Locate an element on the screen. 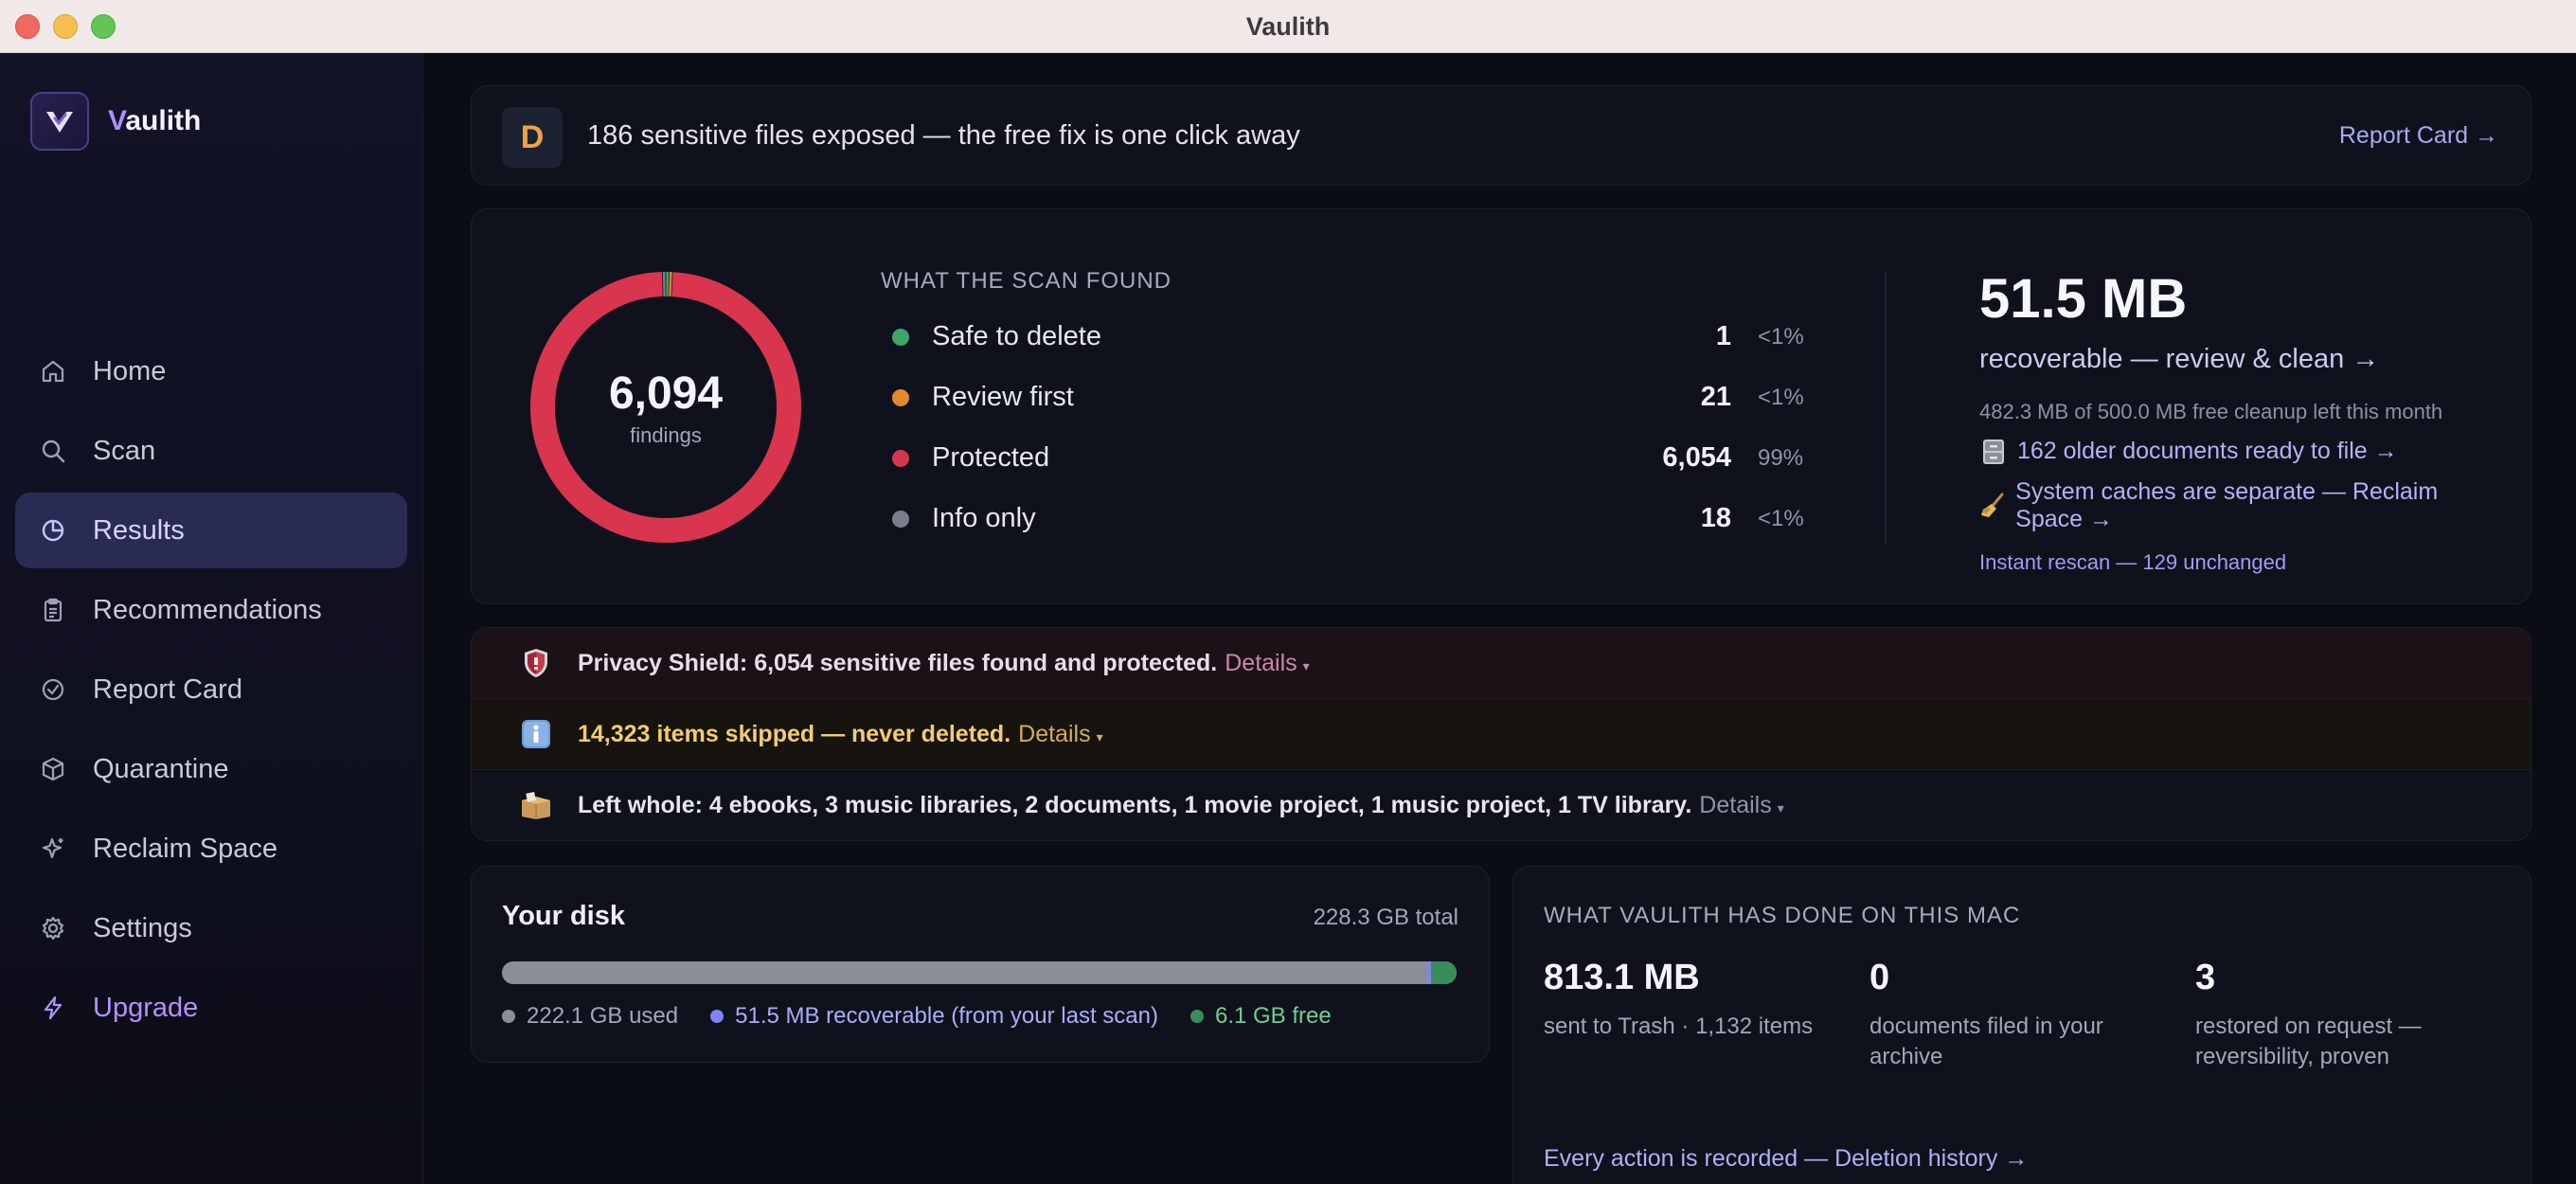 The width and height of the screenshot is (2576, 1184). sidebar-item-label: Results is located at coordinates (139, 530).